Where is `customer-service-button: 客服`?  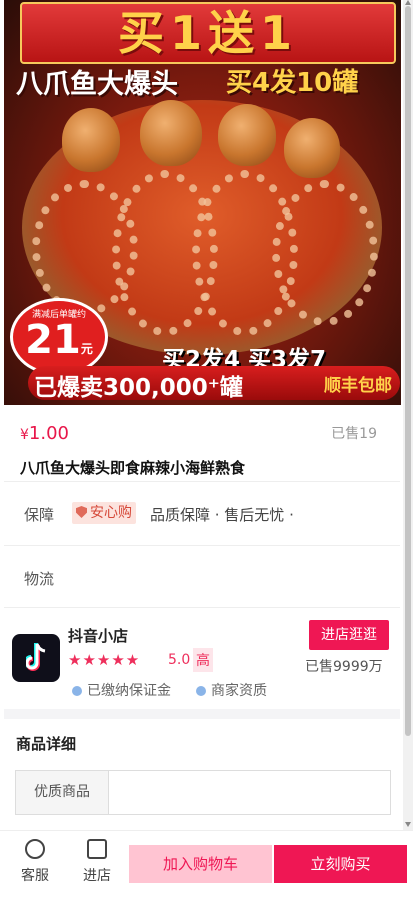
customer-service-button: 客服 is located at coordinates (35, 861).